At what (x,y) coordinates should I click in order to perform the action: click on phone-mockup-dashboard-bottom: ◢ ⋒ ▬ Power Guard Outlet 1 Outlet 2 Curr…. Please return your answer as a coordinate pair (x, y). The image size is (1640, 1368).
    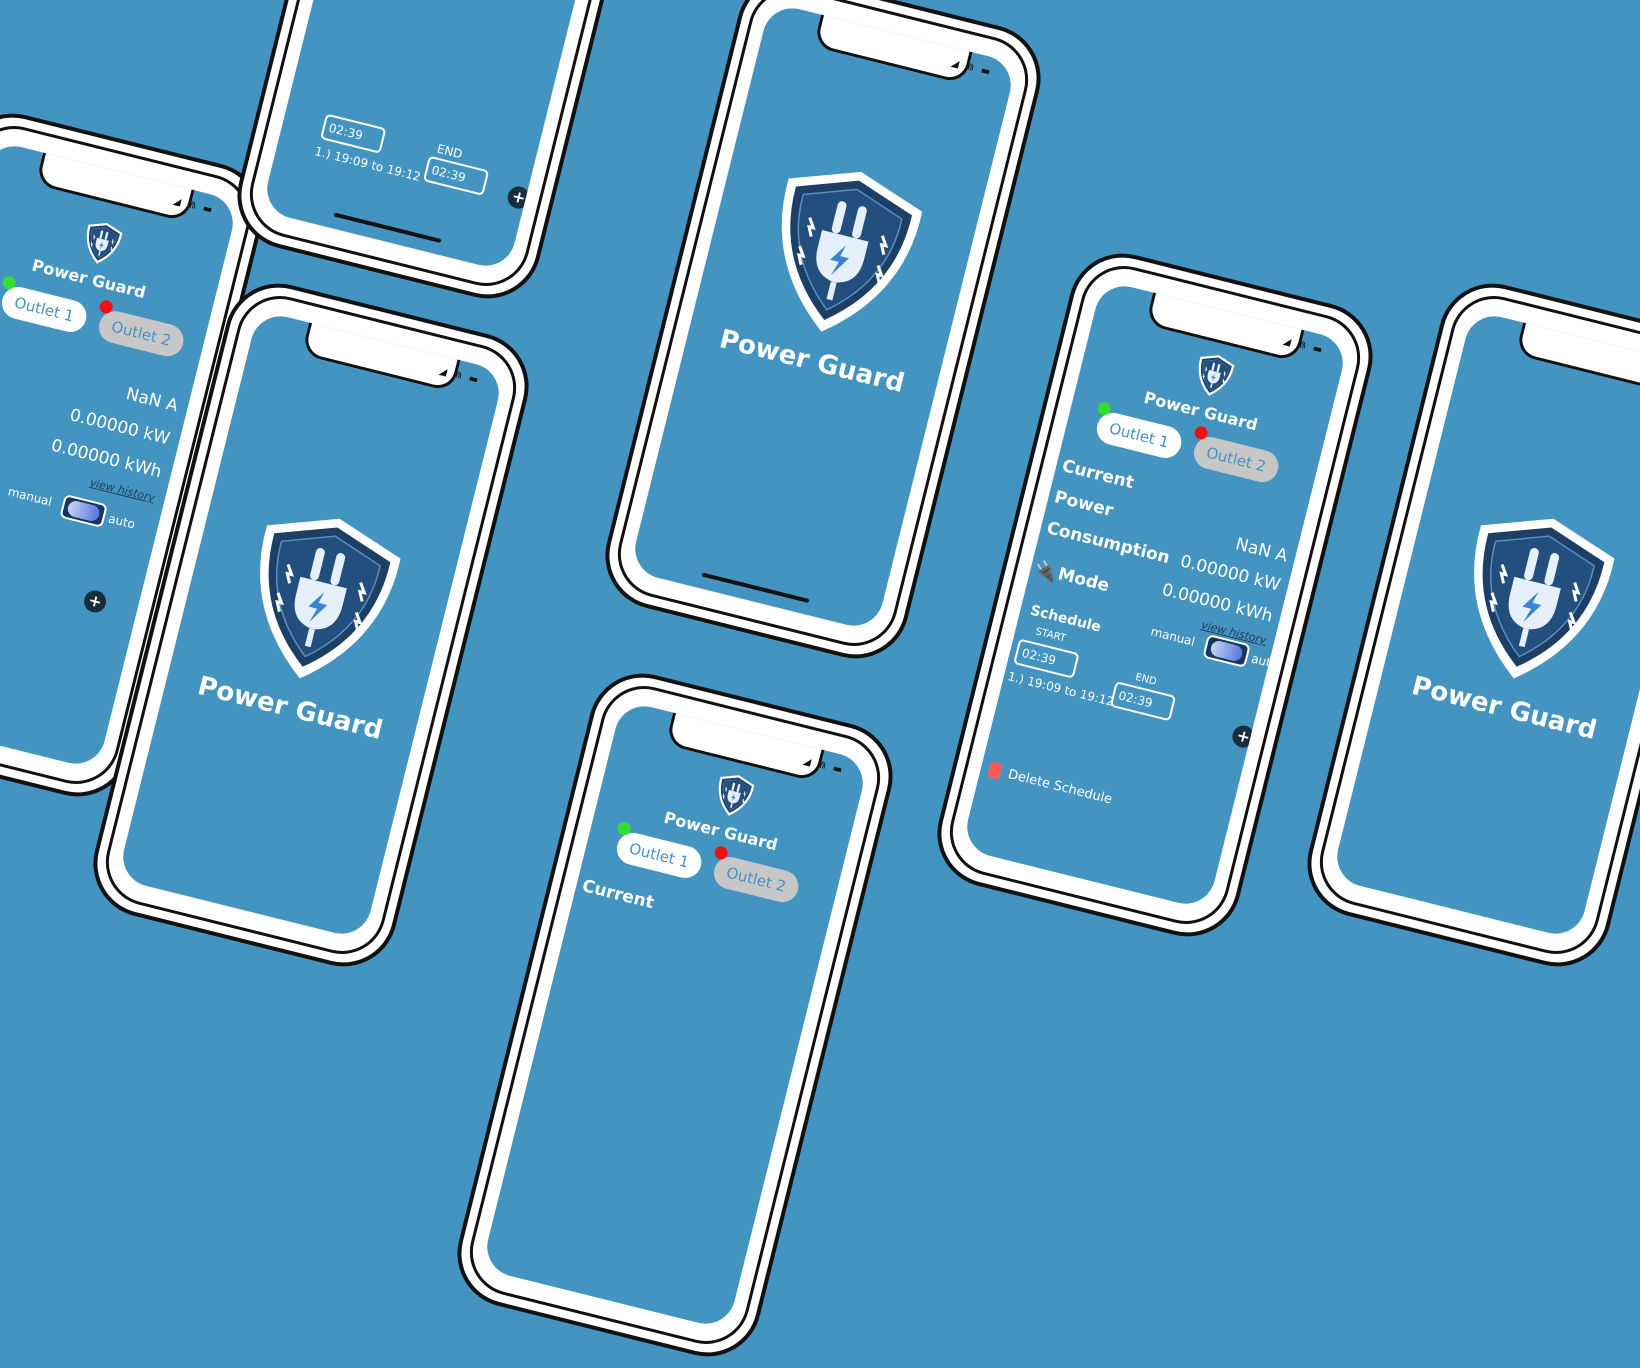
    Looking at the image, I should click on (675, 1015).